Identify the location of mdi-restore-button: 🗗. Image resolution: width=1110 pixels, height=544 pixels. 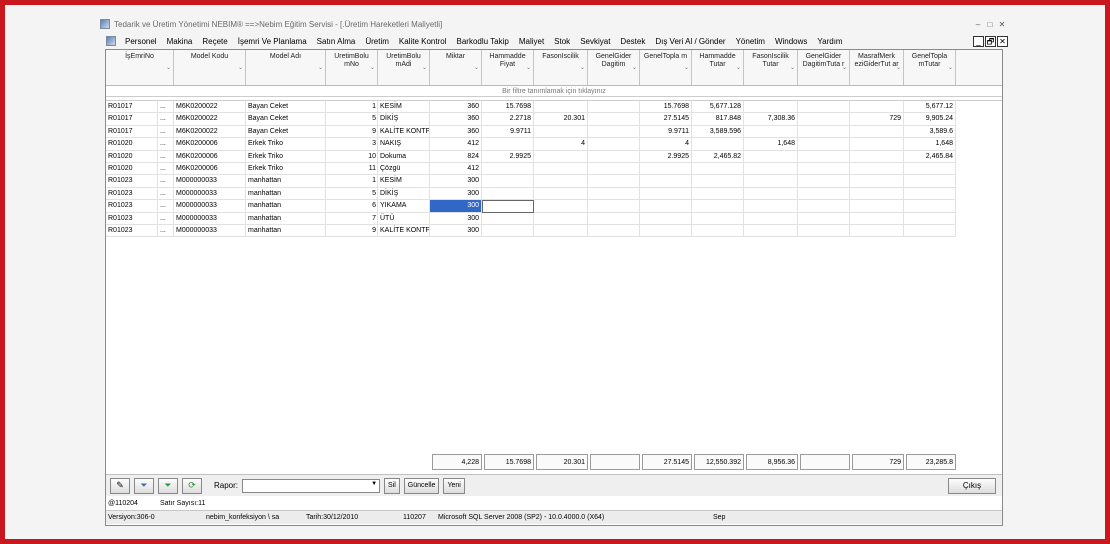
(990, 41).